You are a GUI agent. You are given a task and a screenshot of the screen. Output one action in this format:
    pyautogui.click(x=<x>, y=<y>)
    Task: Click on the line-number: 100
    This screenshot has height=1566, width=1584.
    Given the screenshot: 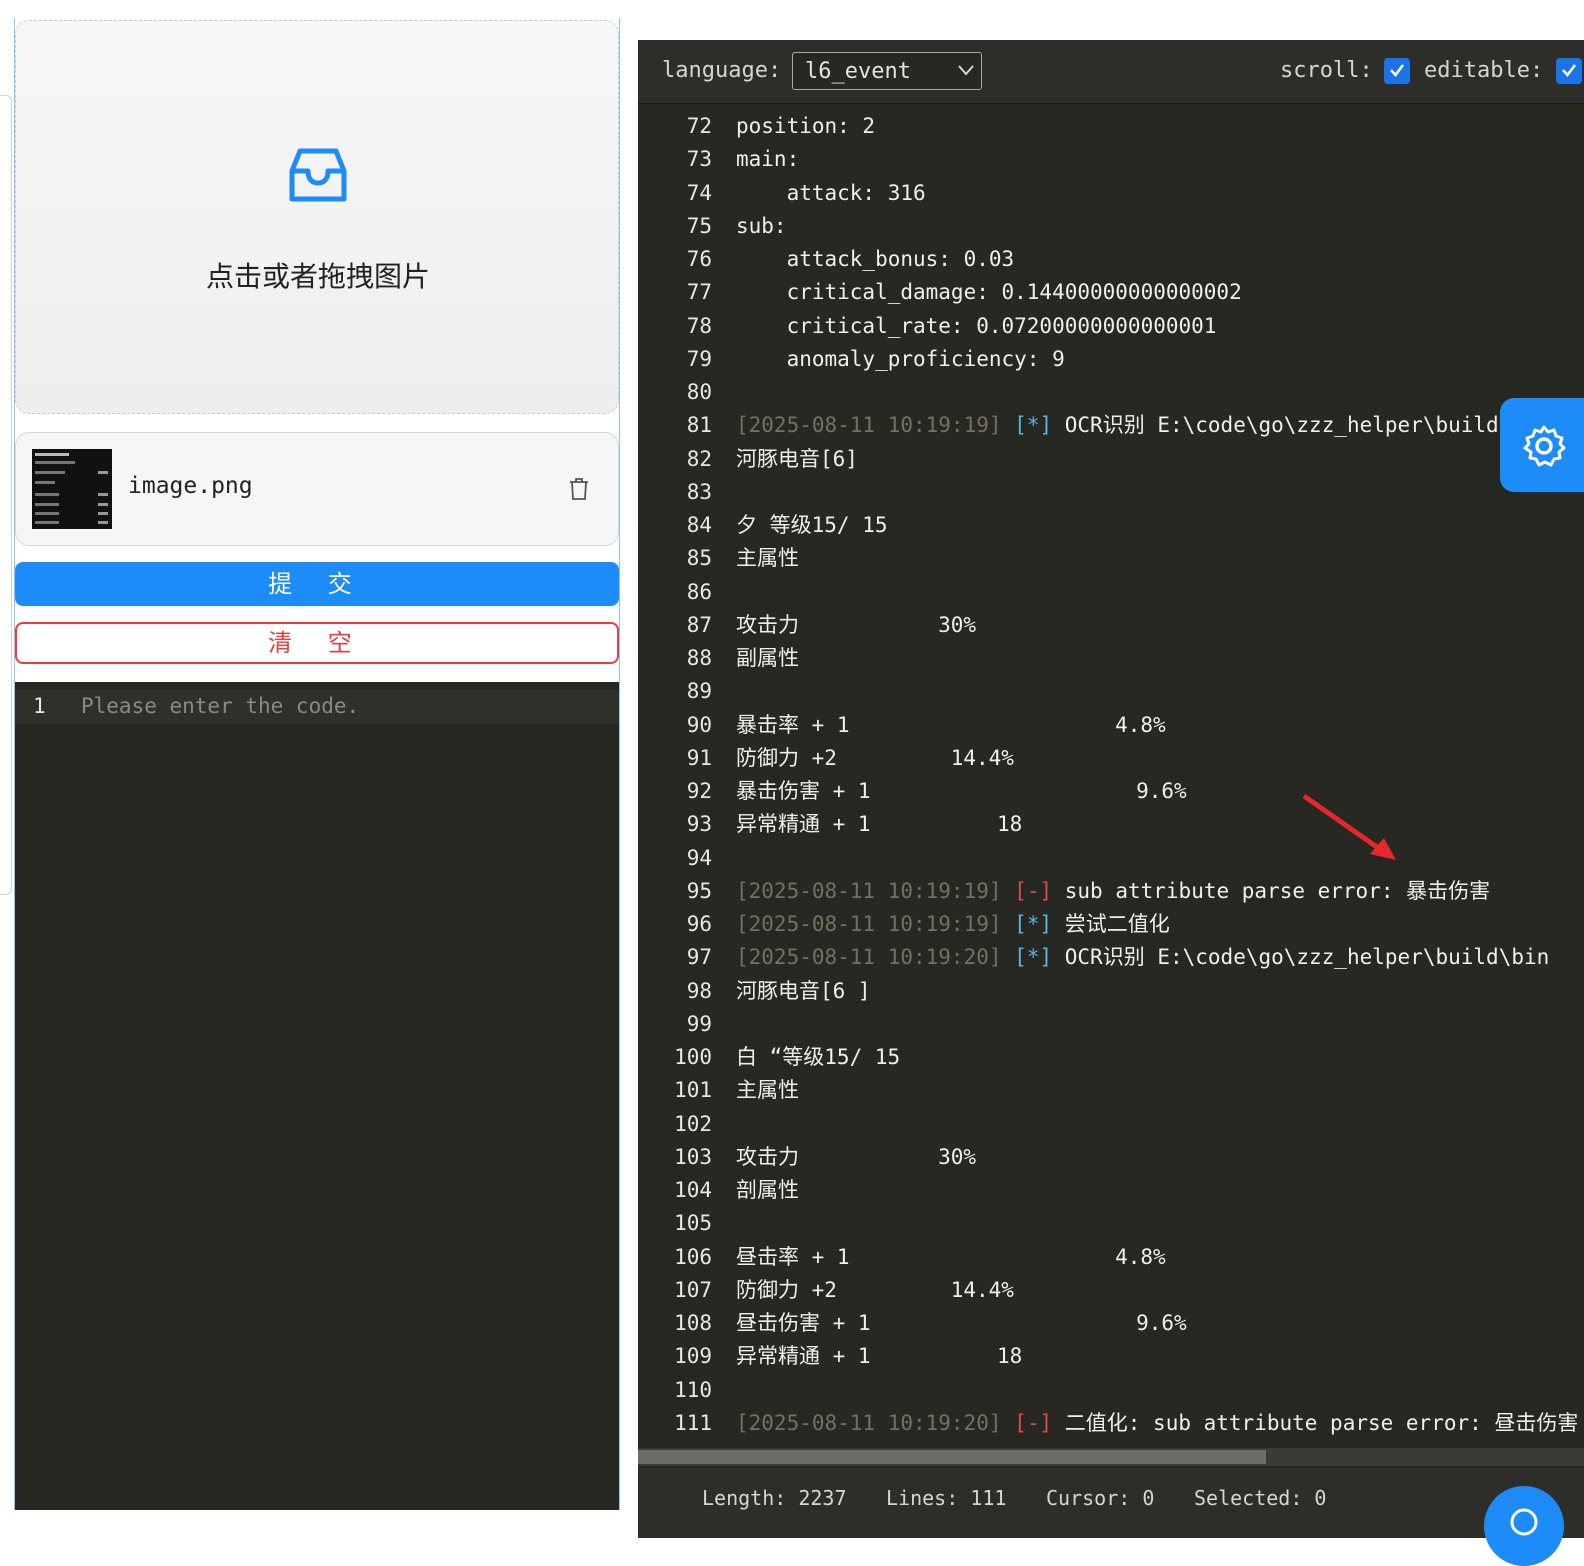 What is the action you would take?
    pyautogui.click(x=693, y=1057)
    